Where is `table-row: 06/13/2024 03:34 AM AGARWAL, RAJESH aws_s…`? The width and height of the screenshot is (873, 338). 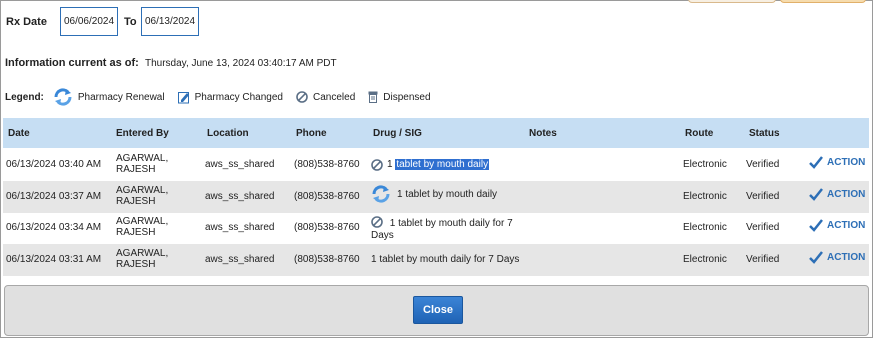 table-row: 06/13/2024 03:34 AM AGARWAL, RAJESH aws_s… is located at coordinates (436, 228).